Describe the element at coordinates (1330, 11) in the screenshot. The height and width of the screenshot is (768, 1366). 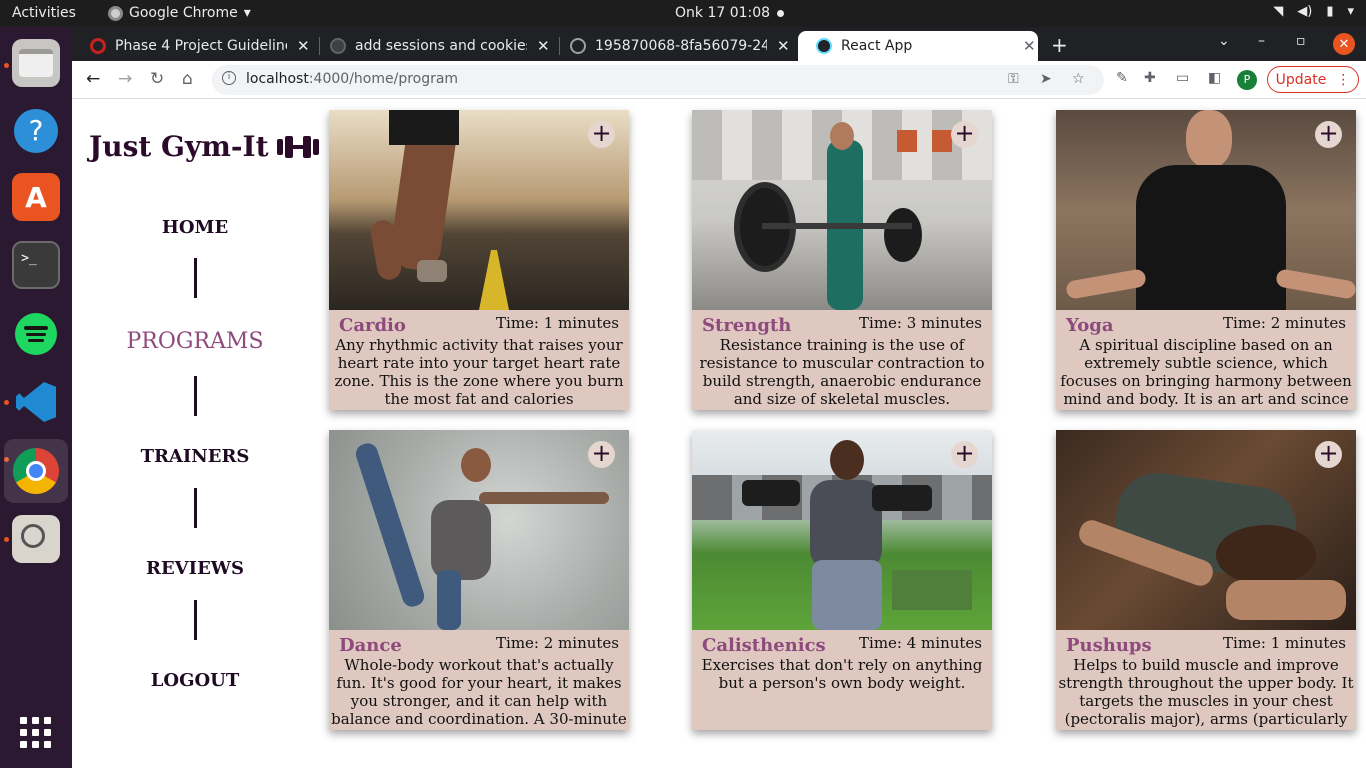
I see `battery-icon: ▮` at that location.